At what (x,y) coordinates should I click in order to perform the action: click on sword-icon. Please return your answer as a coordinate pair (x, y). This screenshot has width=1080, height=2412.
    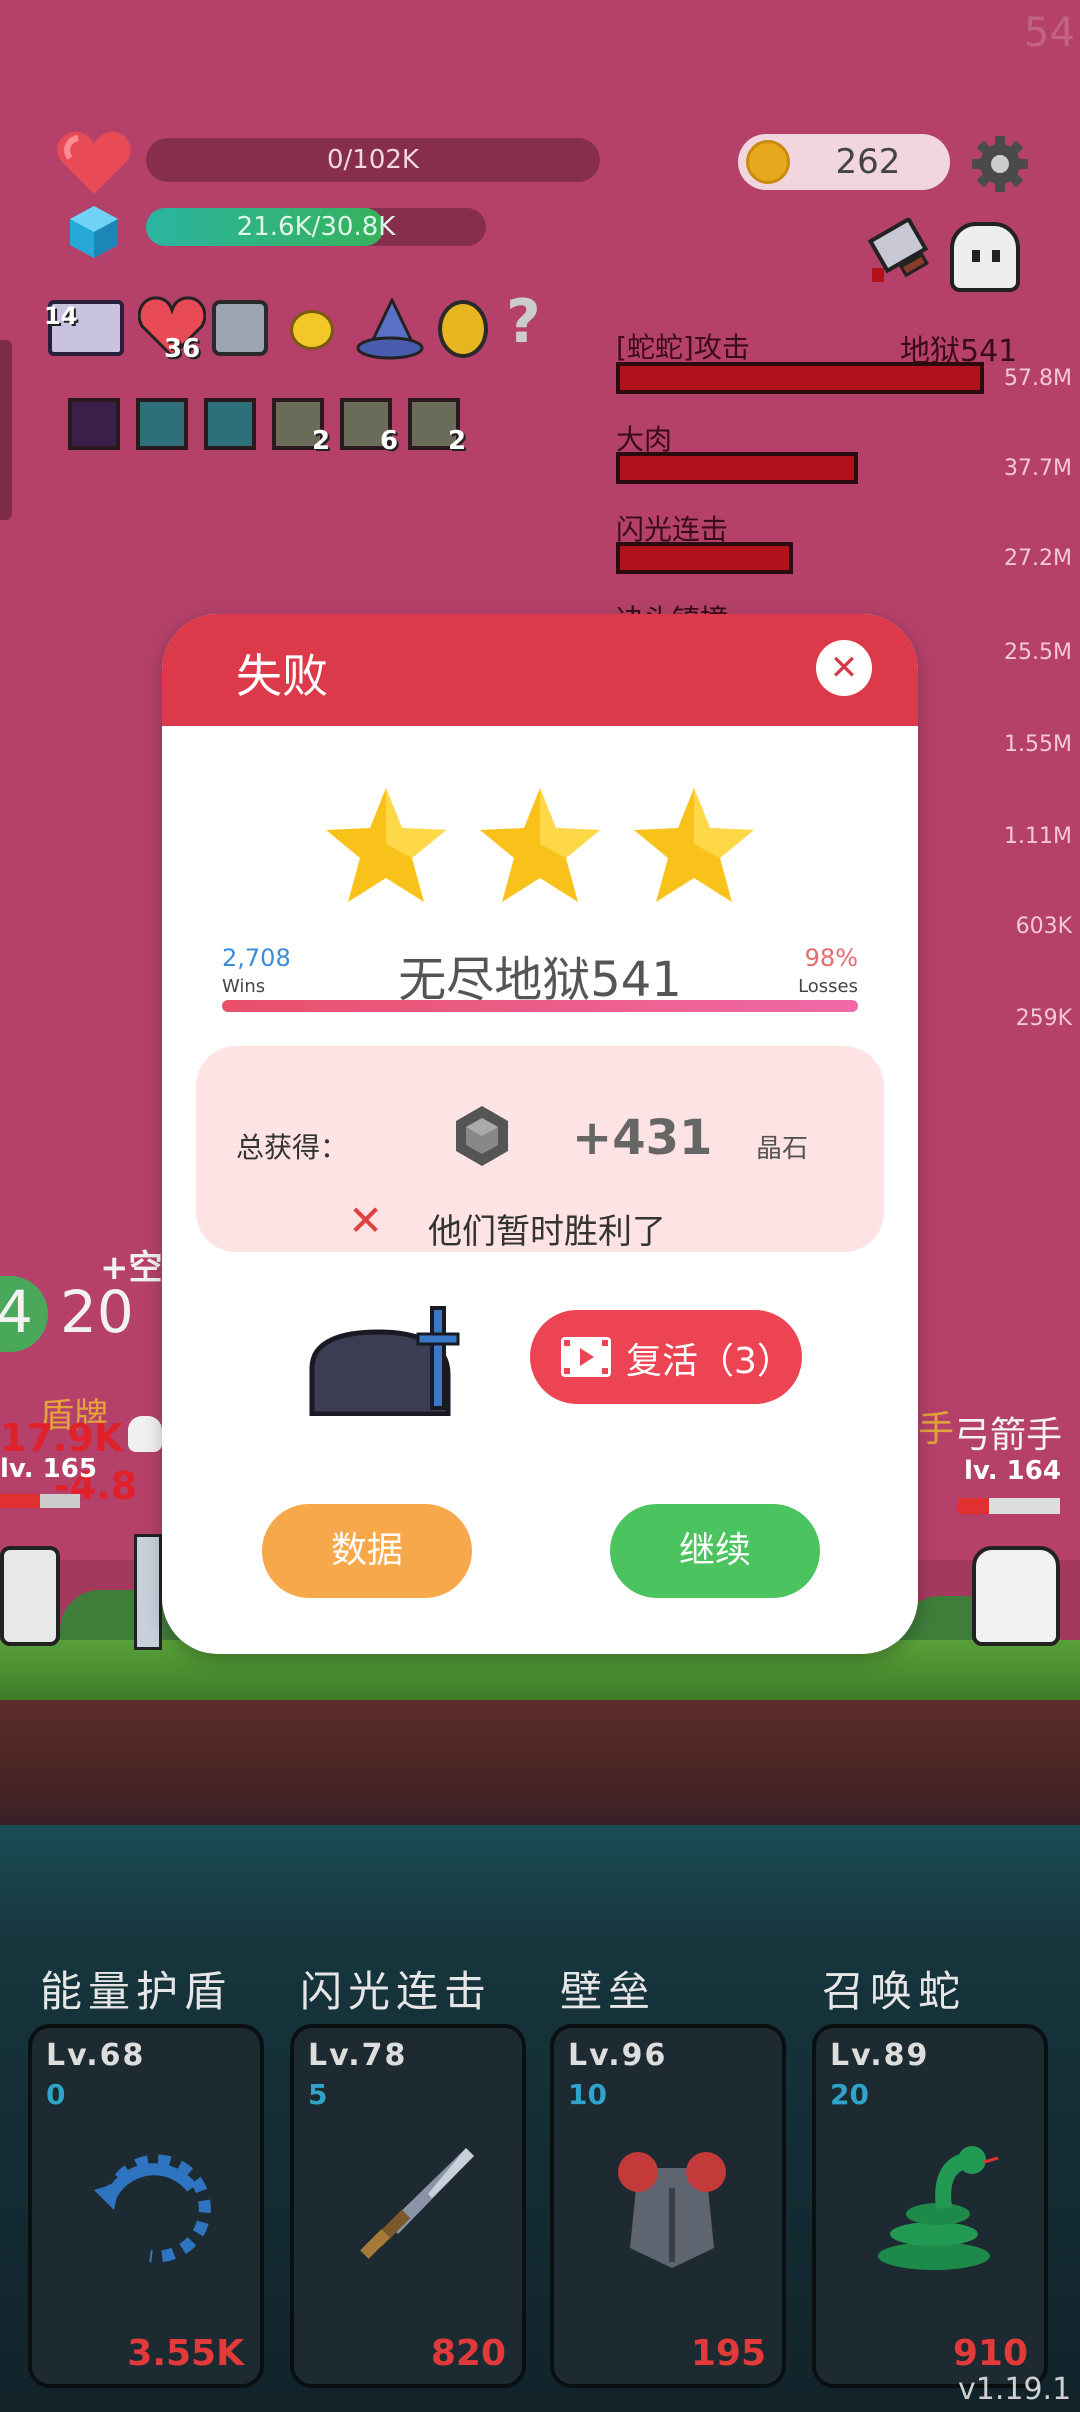
    Looking at the image, I should click on (417, 2203).